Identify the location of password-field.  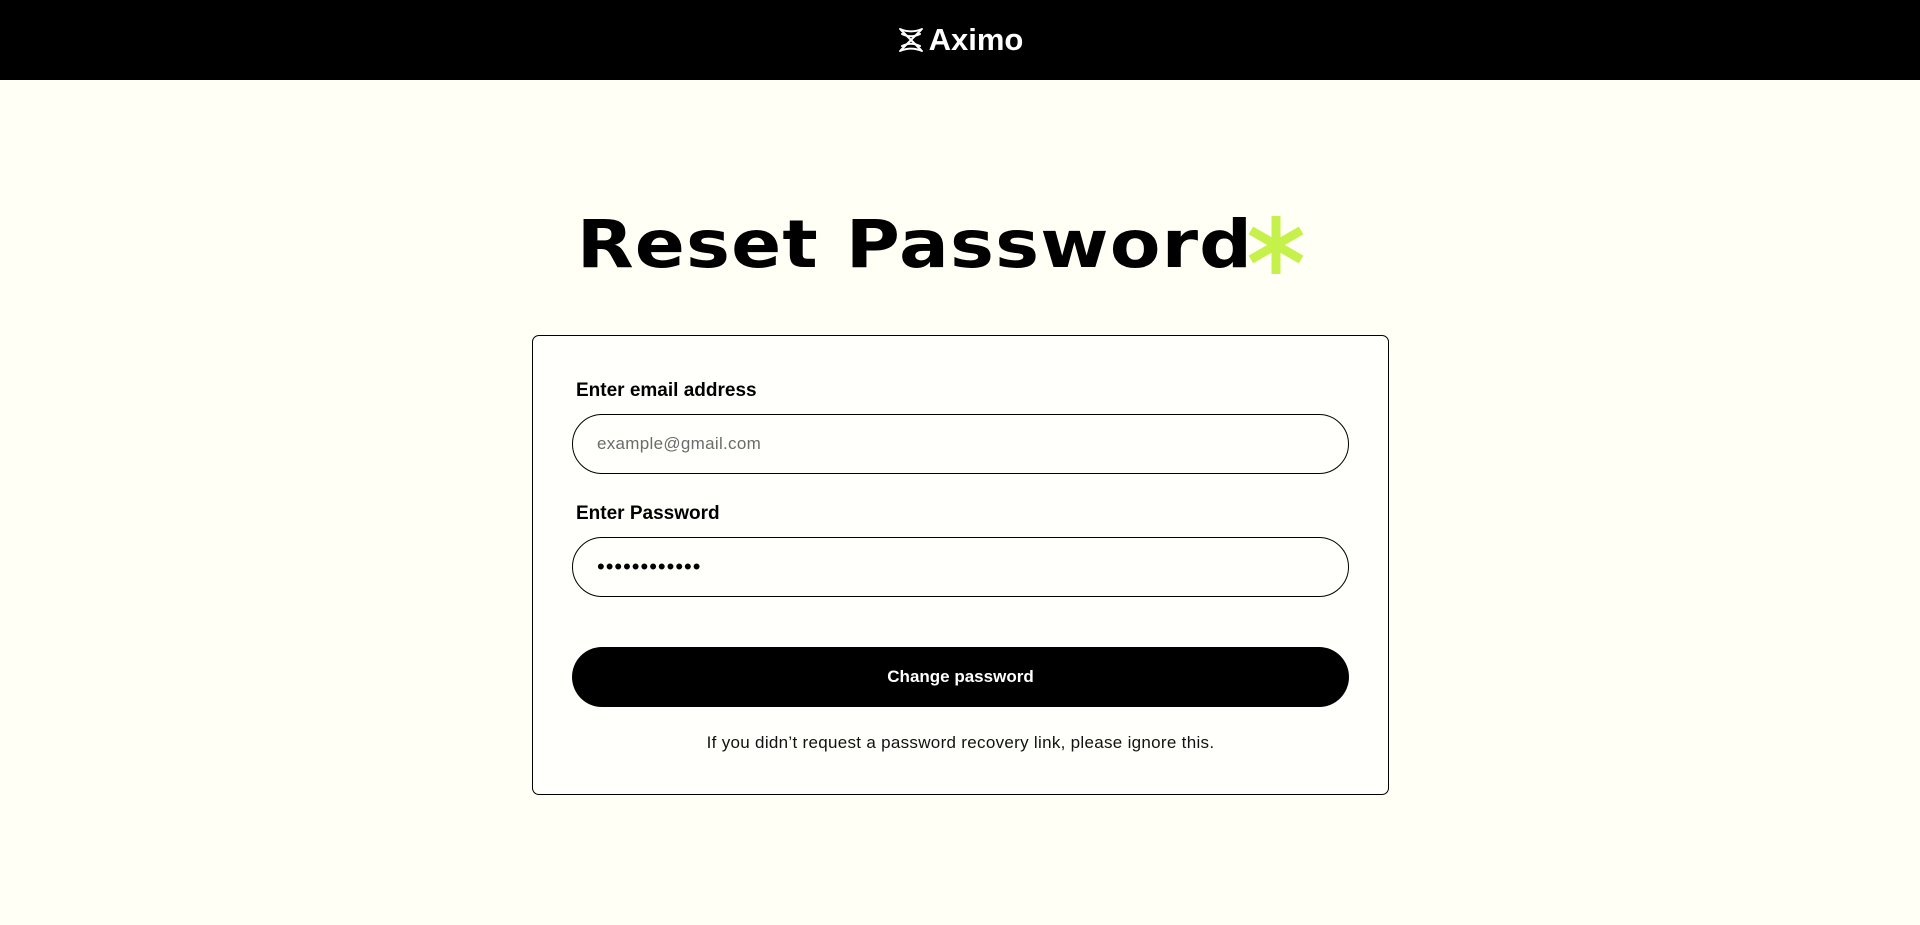
(960, 567).